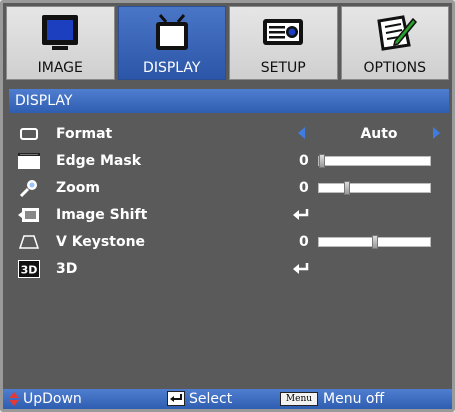 The image size is (455, 412). What do you see at coordinates (60, 32) in the screenshot?
I see `monitor-icon` at bounding box center [60, 32].